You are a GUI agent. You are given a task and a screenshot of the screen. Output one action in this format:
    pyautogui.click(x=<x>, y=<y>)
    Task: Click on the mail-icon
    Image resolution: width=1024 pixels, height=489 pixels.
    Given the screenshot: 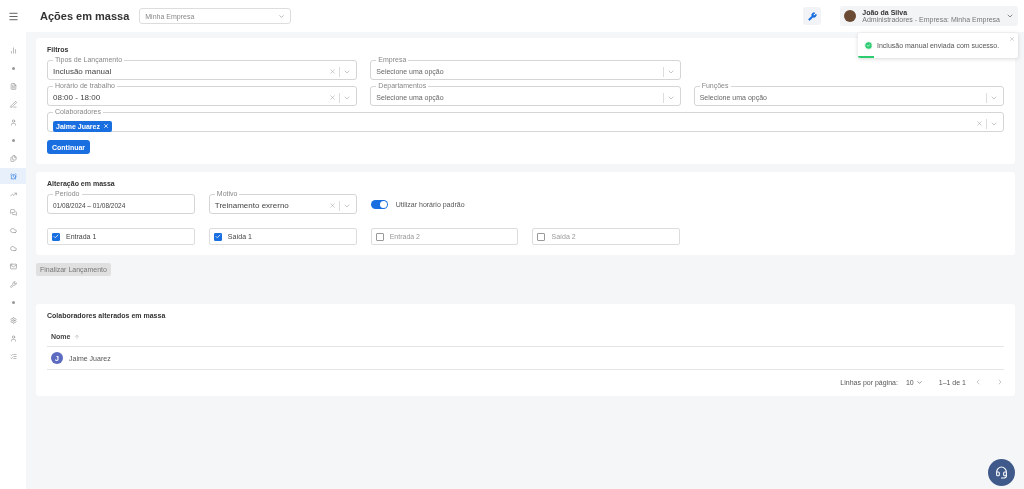 What is the action you would take?
    pyautogui.click(x=13, y=266)
    